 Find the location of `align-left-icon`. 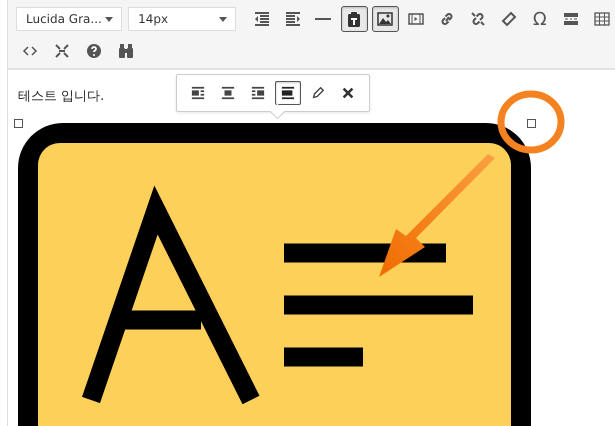

align-left-icon is located at coordinates (198, 93).